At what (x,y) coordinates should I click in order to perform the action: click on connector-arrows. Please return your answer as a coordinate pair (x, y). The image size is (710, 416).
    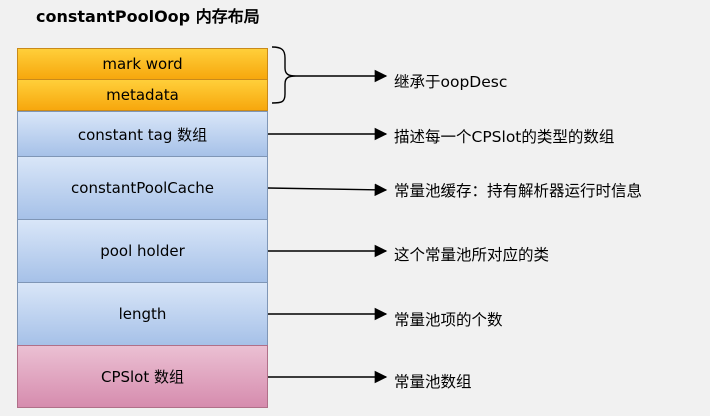
    Looking at the image, I should click on (327, 215).